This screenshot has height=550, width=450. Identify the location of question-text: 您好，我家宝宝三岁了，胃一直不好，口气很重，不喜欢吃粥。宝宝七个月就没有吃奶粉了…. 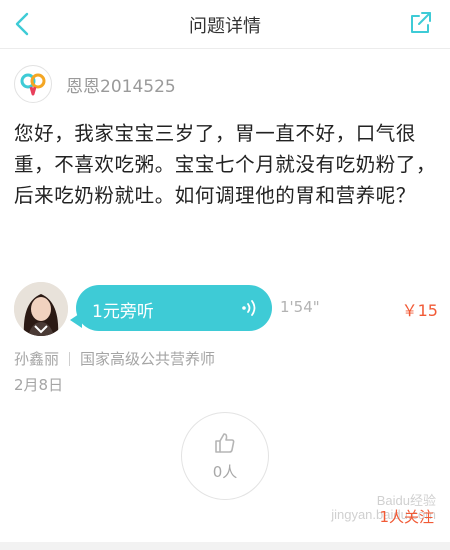
(225, 164).